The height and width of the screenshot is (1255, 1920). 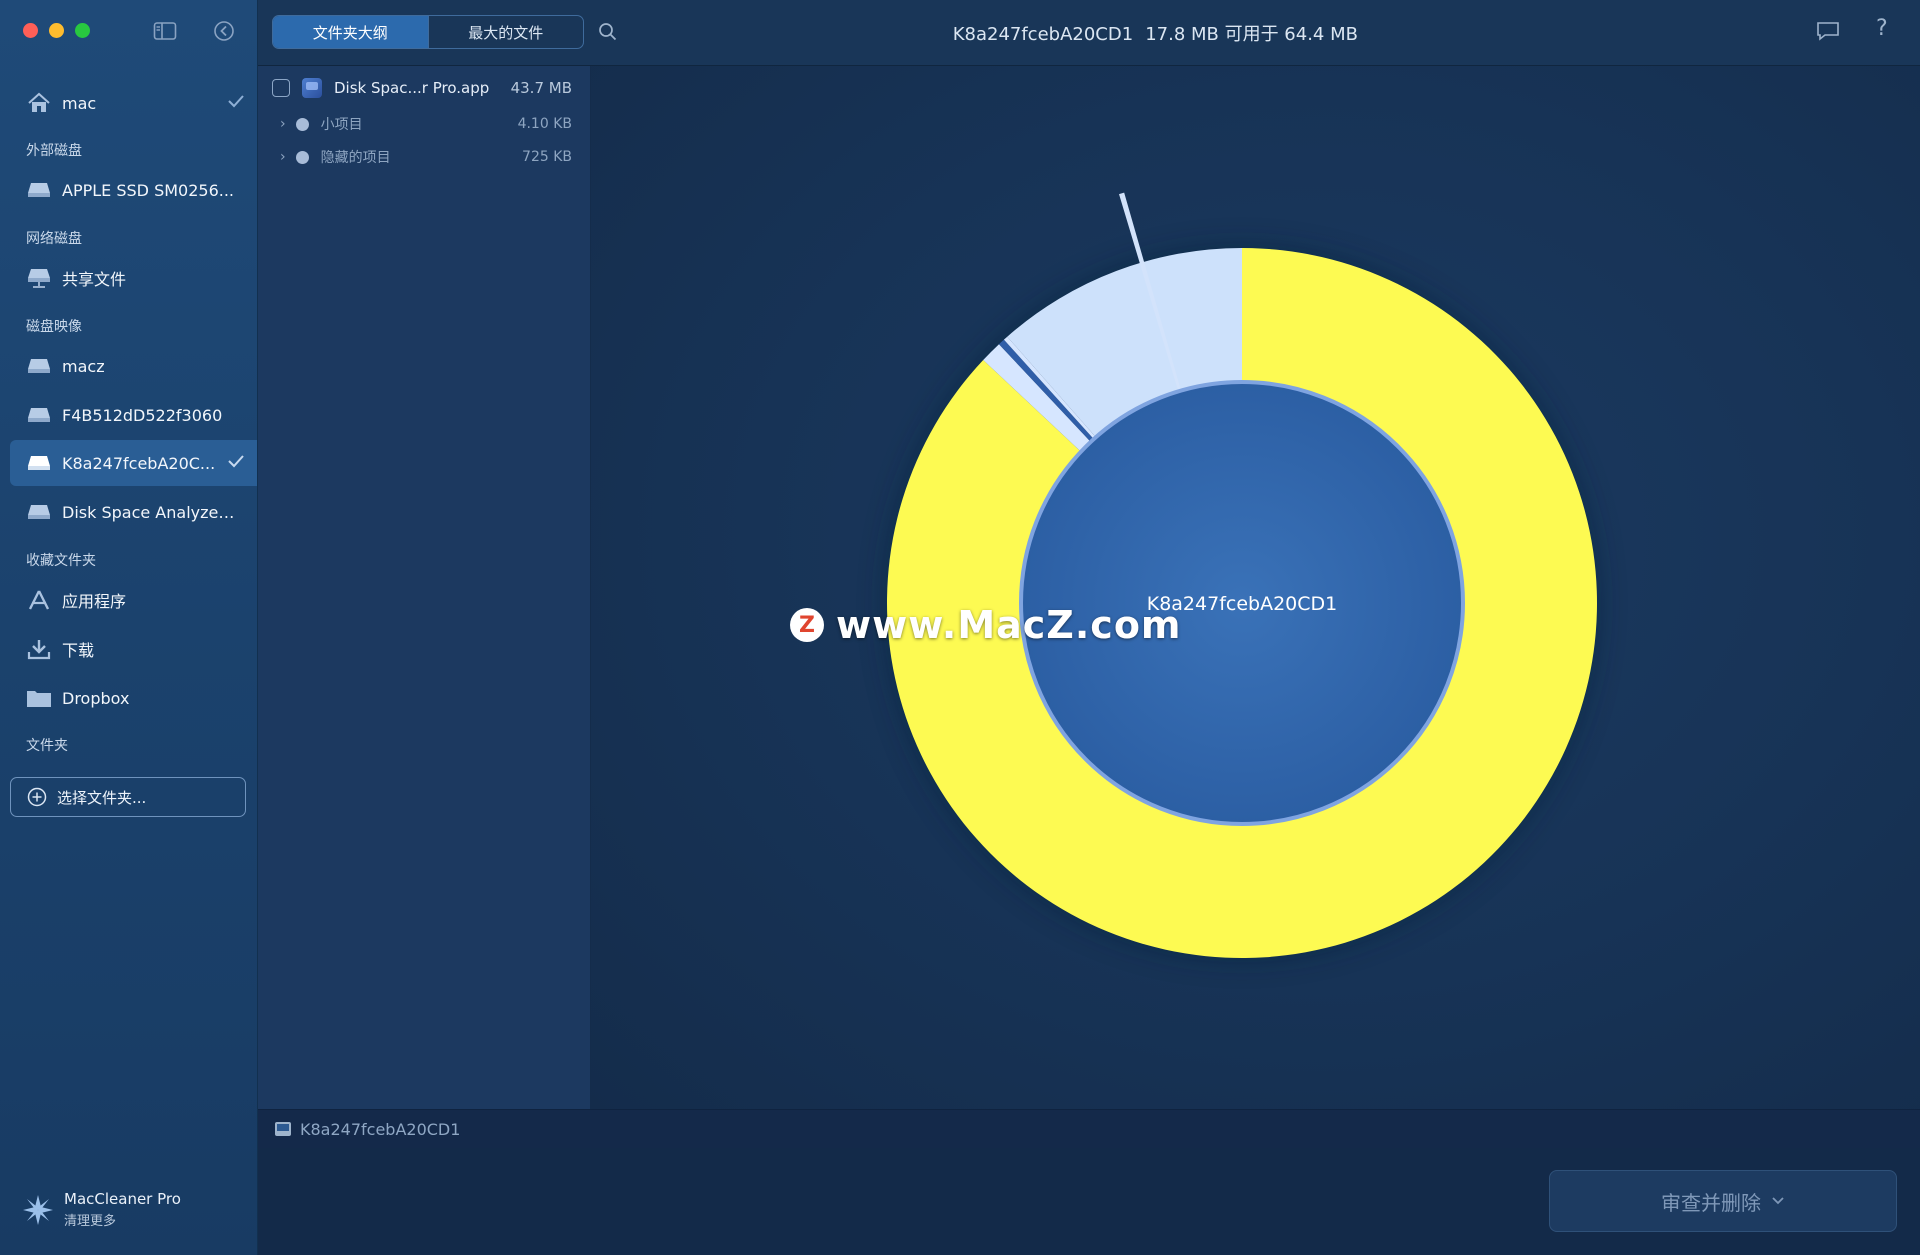 What do you see at coordinates (133, 366) in the screenshot?
I see `sidebar-item-macz: macz` at bounding box center [133, 366].